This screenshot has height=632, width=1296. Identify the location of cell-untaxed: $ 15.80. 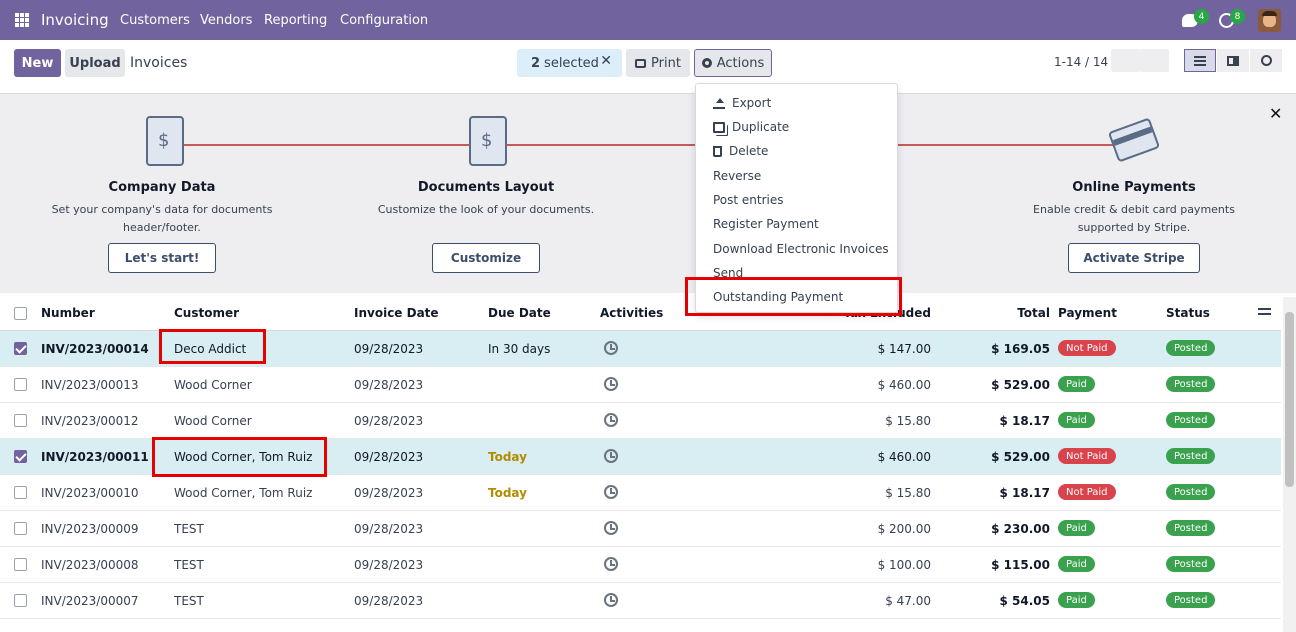
(908, 493).